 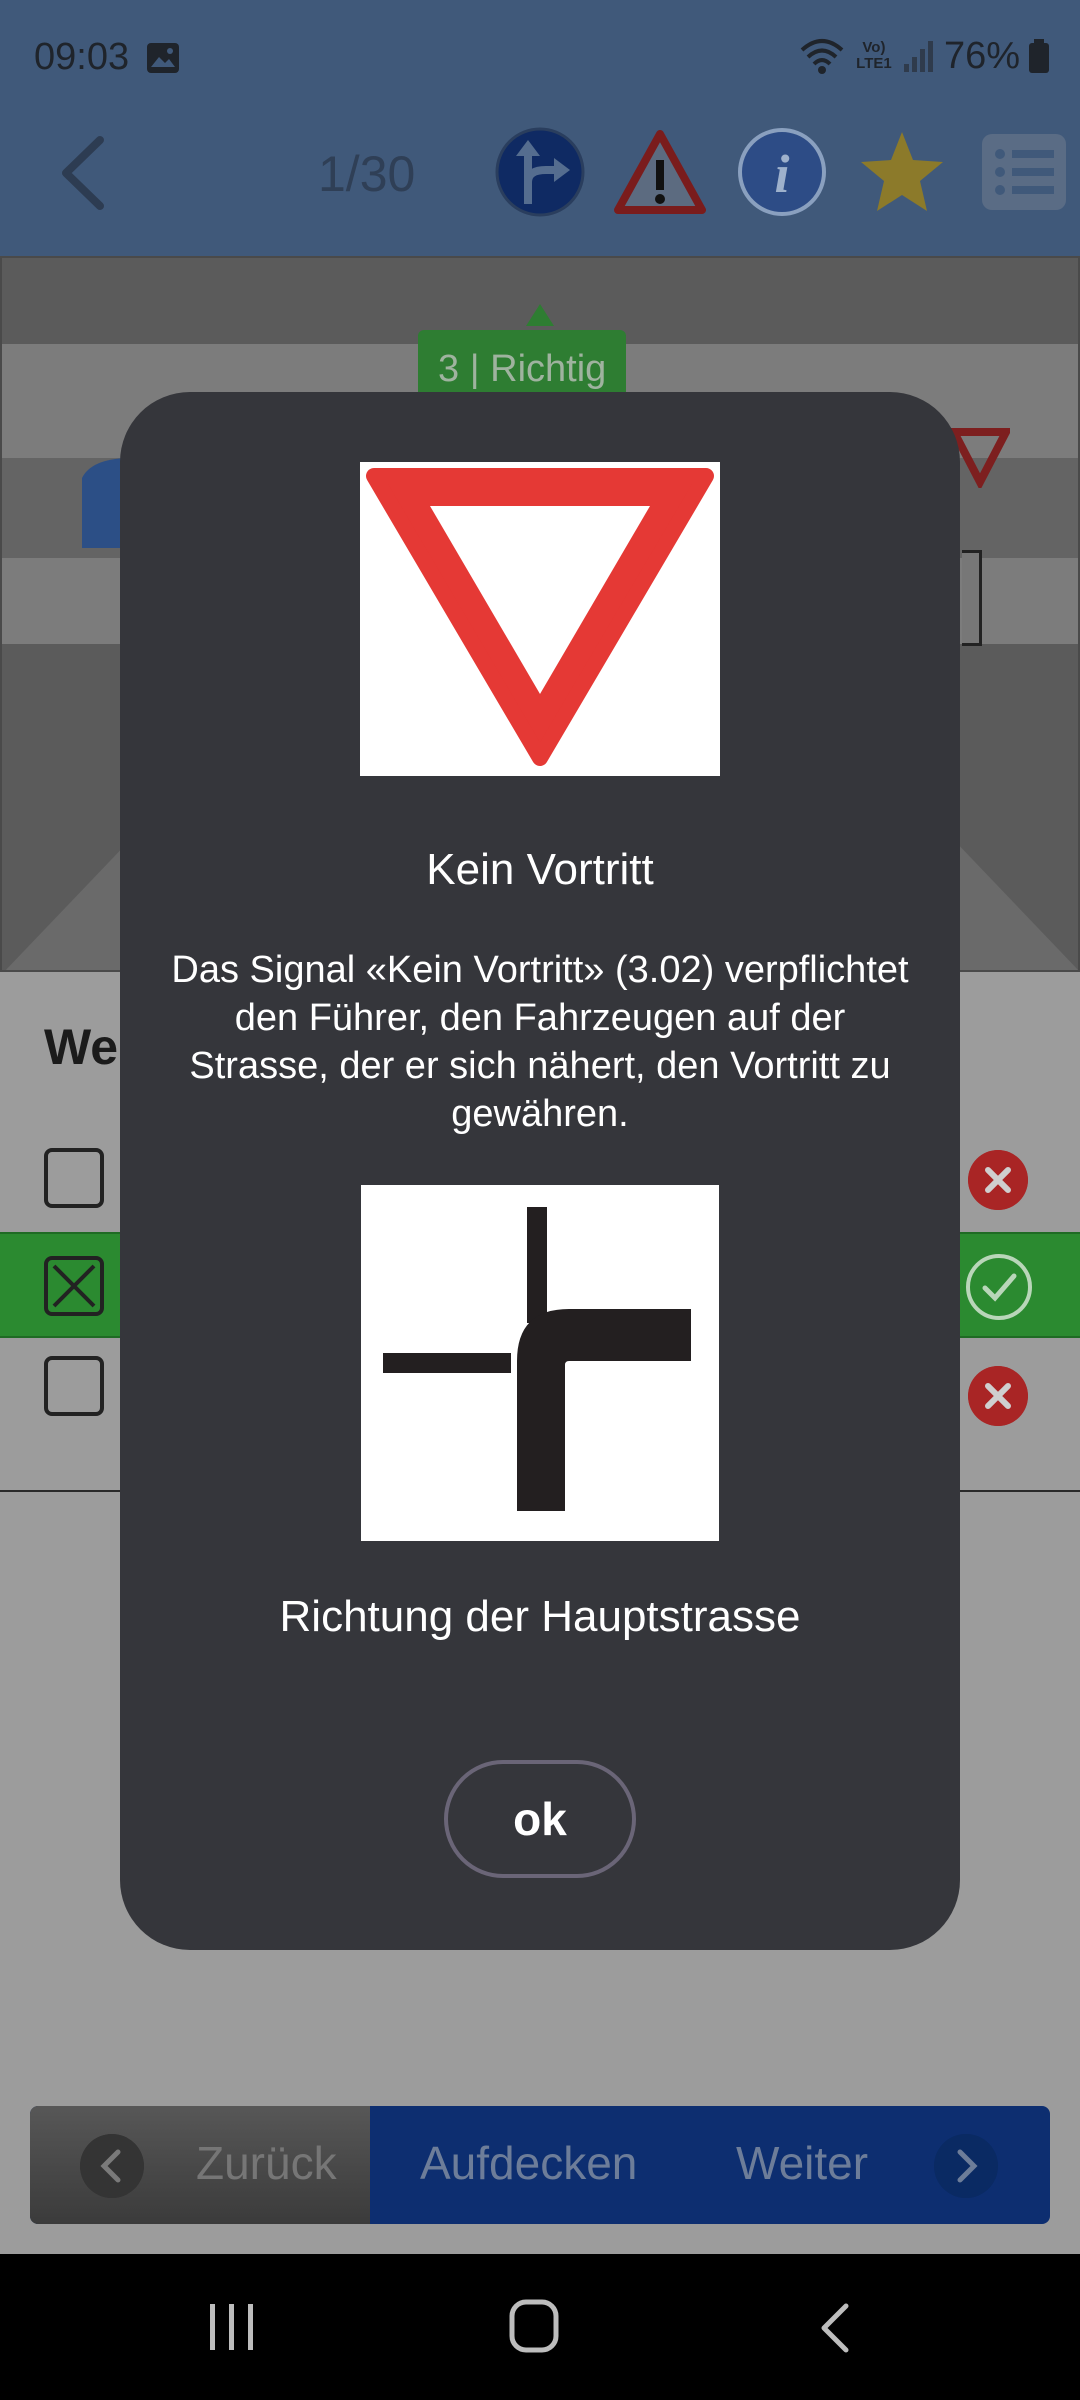 What do you see at coordinates (874, 55) in the screenshot?
I see `network-label: Vo) LTE1` at bounding box center [874, 55].